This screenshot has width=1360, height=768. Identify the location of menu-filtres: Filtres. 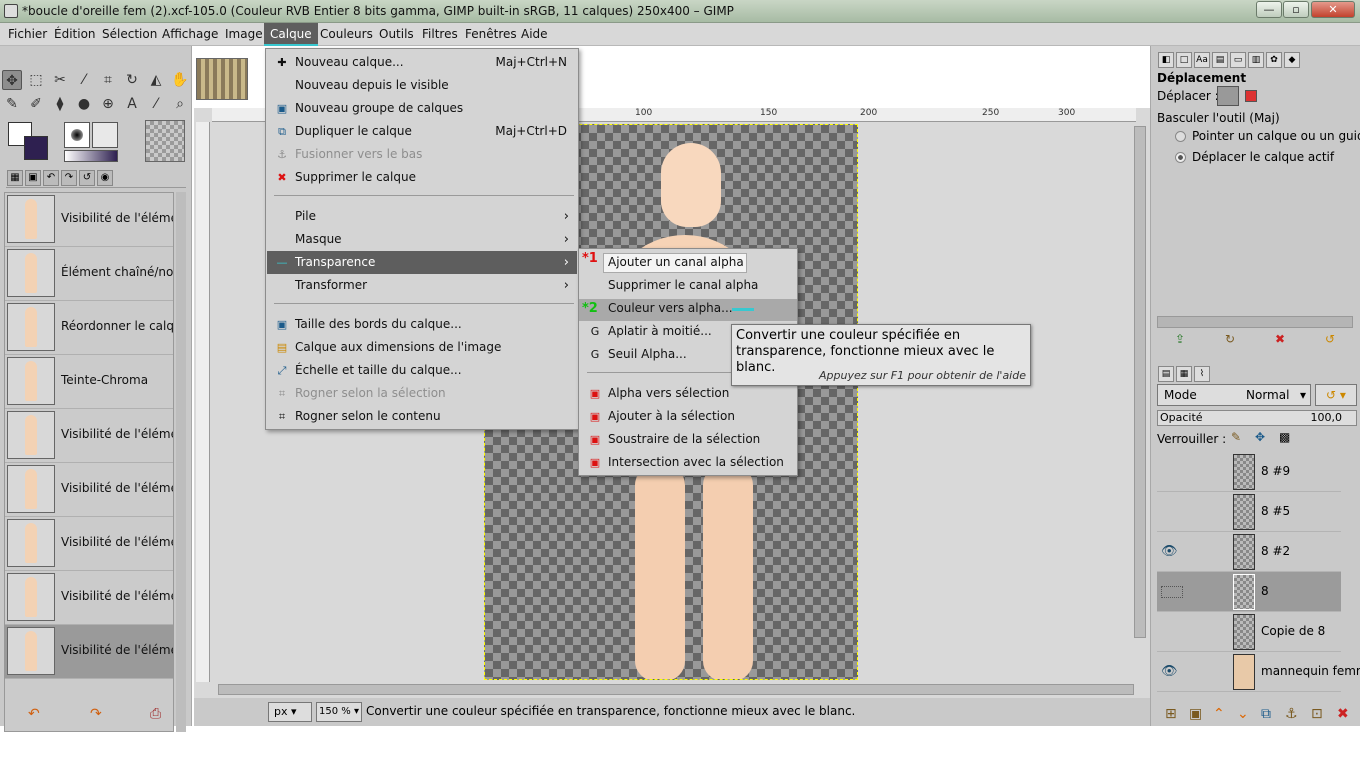
(440, 34).